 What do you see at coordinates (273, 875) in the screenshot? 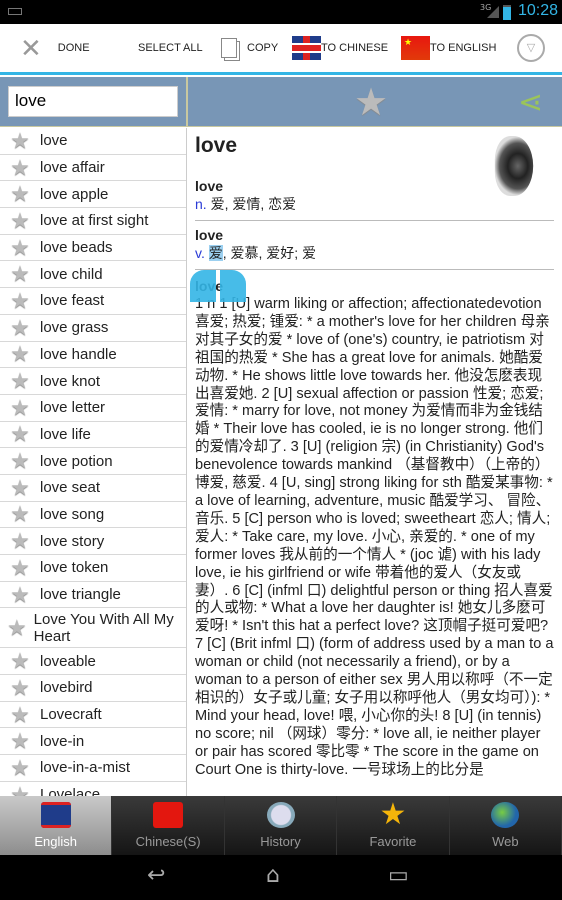
I see `home-icon: ⌂` at bounding box center [273, 875].